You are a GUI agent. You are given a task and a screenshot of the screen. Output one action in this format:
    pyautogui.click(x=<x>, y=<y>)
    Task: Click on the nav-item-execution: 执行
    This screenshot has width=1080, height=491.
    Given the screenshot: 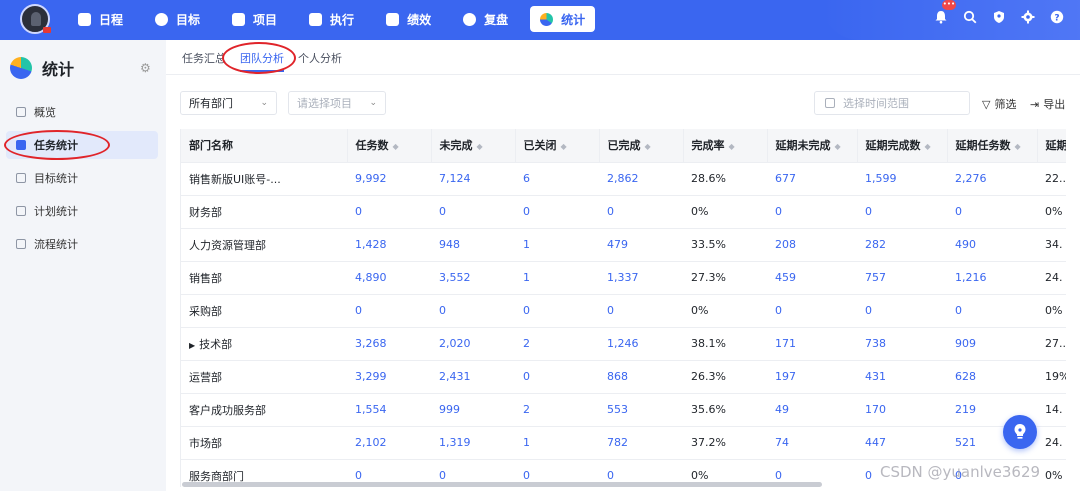 What is the action you would take?
    pyautogui.click(x=331, y=19)
    